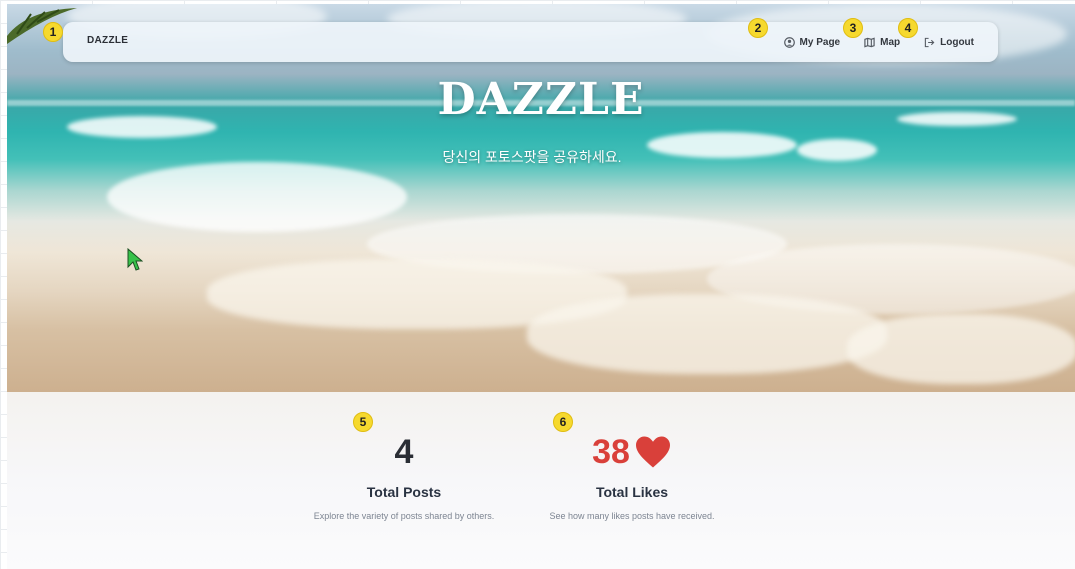  I want to click on total-posts-title: Total Posts, so click(404, 492).